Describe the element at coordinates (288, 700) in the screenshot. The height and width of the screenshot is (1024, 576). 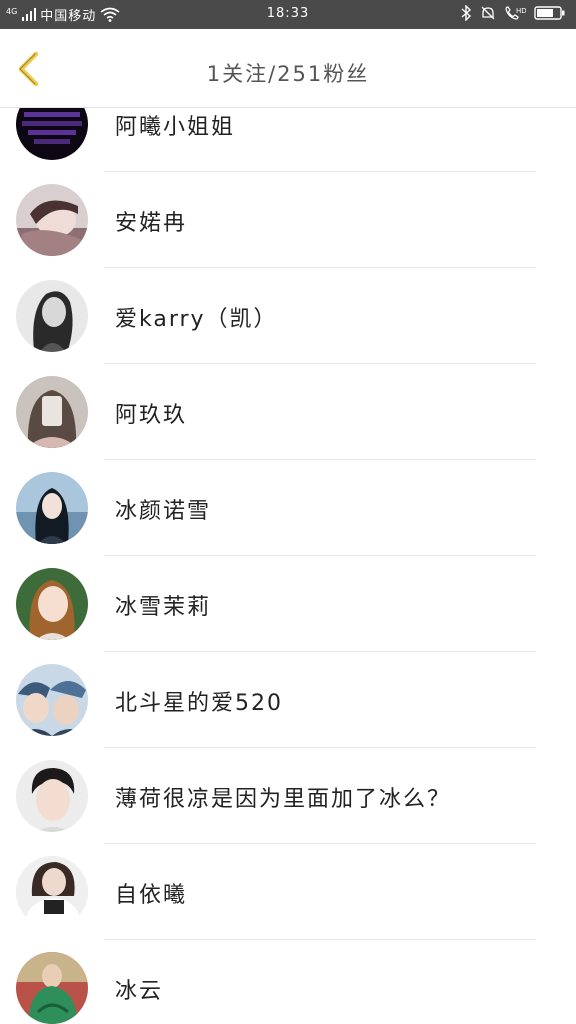
I see `list-item: 北斗星的爱520` at that location.